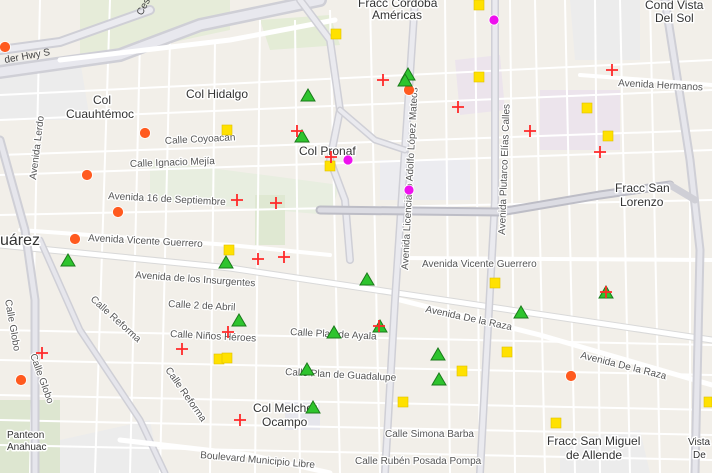  What do you see at coordinates (418, 461) in the screenshot?
I see `street-label-posada-pompa: Calle Rubén Posada Pompa` at bounding box center [418, 461].